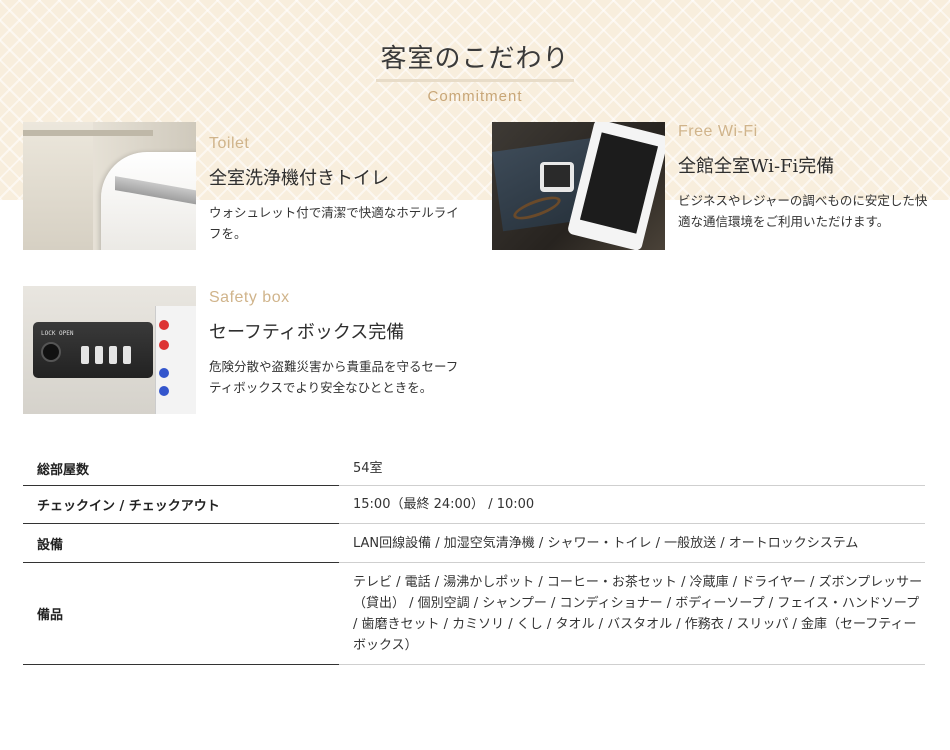  What do you see at coordinates (109, 350) in the screenshot?
I see `safety-box-photo: LOCK OPEN` at bounding box center [109, 350].